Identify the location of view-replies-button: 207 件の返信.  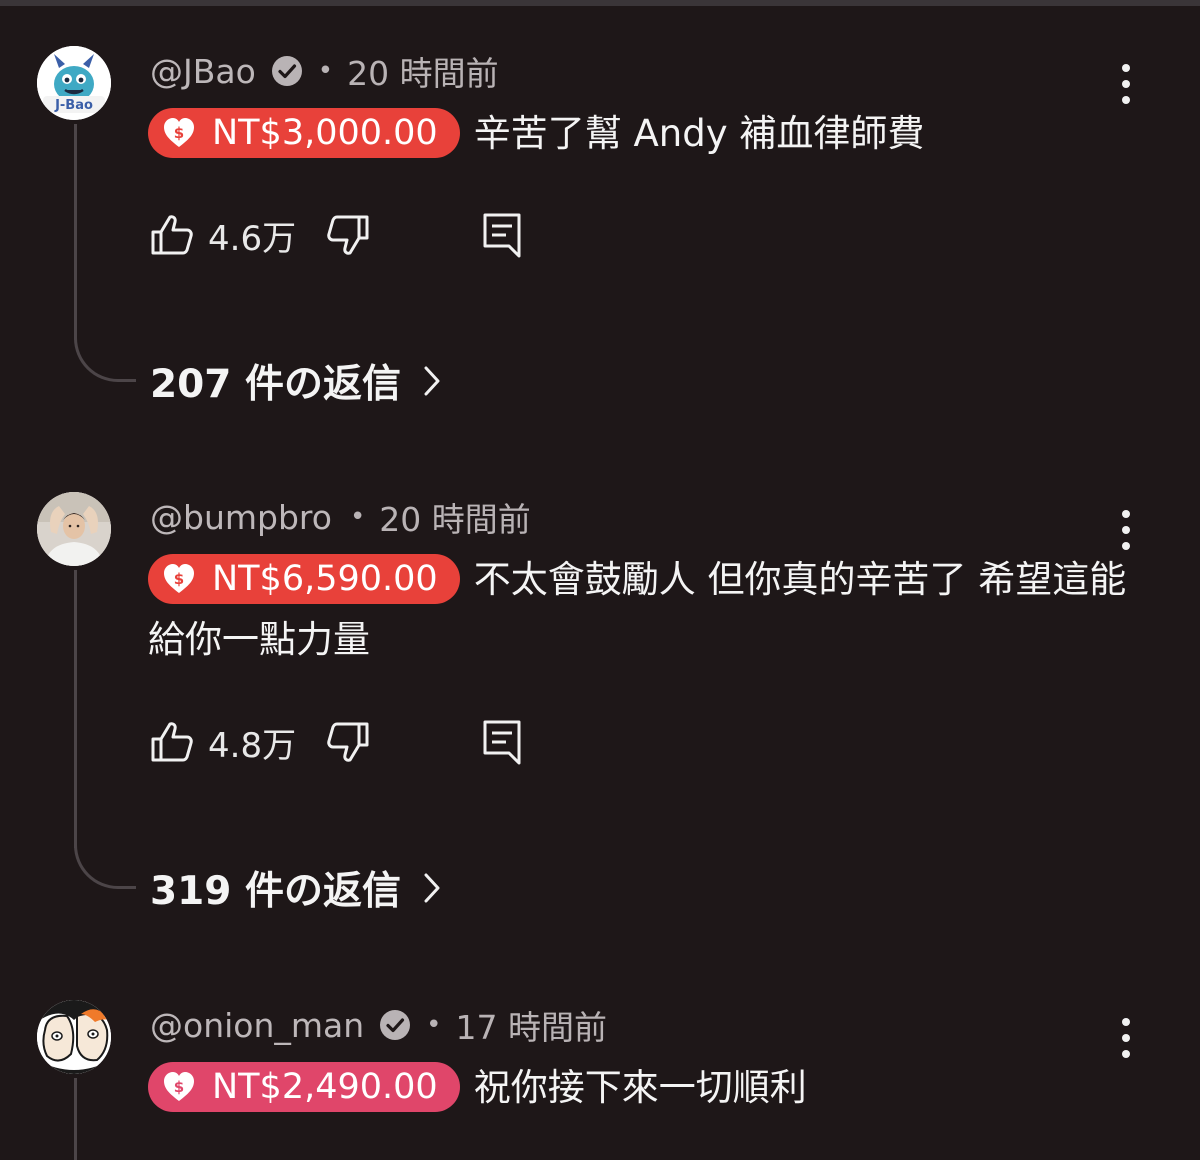
(295, 381).